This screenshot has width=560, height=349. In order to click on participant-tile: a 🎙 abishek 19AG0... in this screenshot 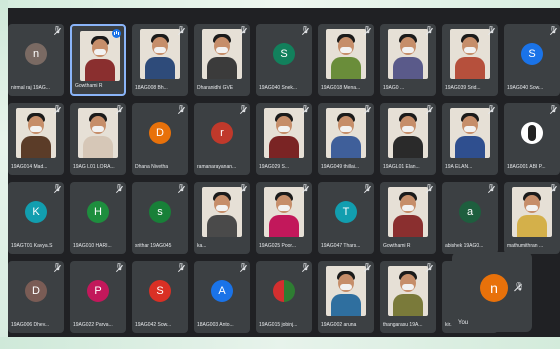, I will do `click(470, 218)`.